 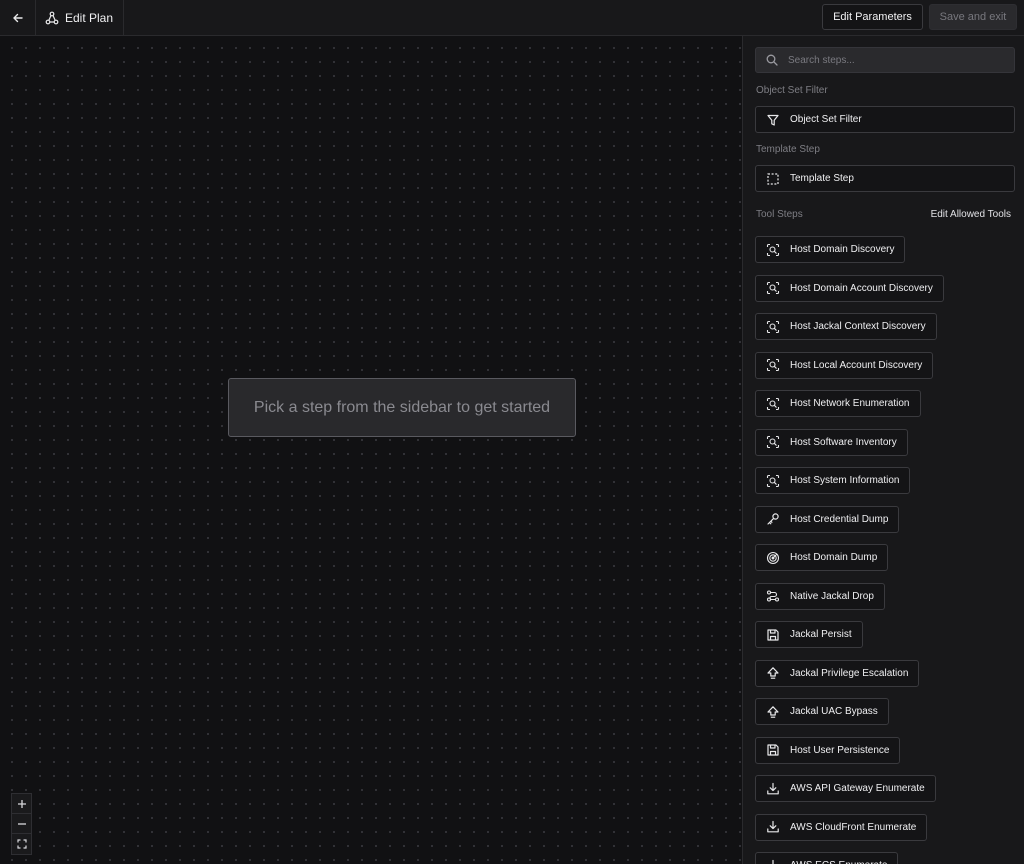 What do you see at coordinates (788, 149) in the screenshot?
I see `template-step-section-label: Template Step` at bounding box center [788, 149].